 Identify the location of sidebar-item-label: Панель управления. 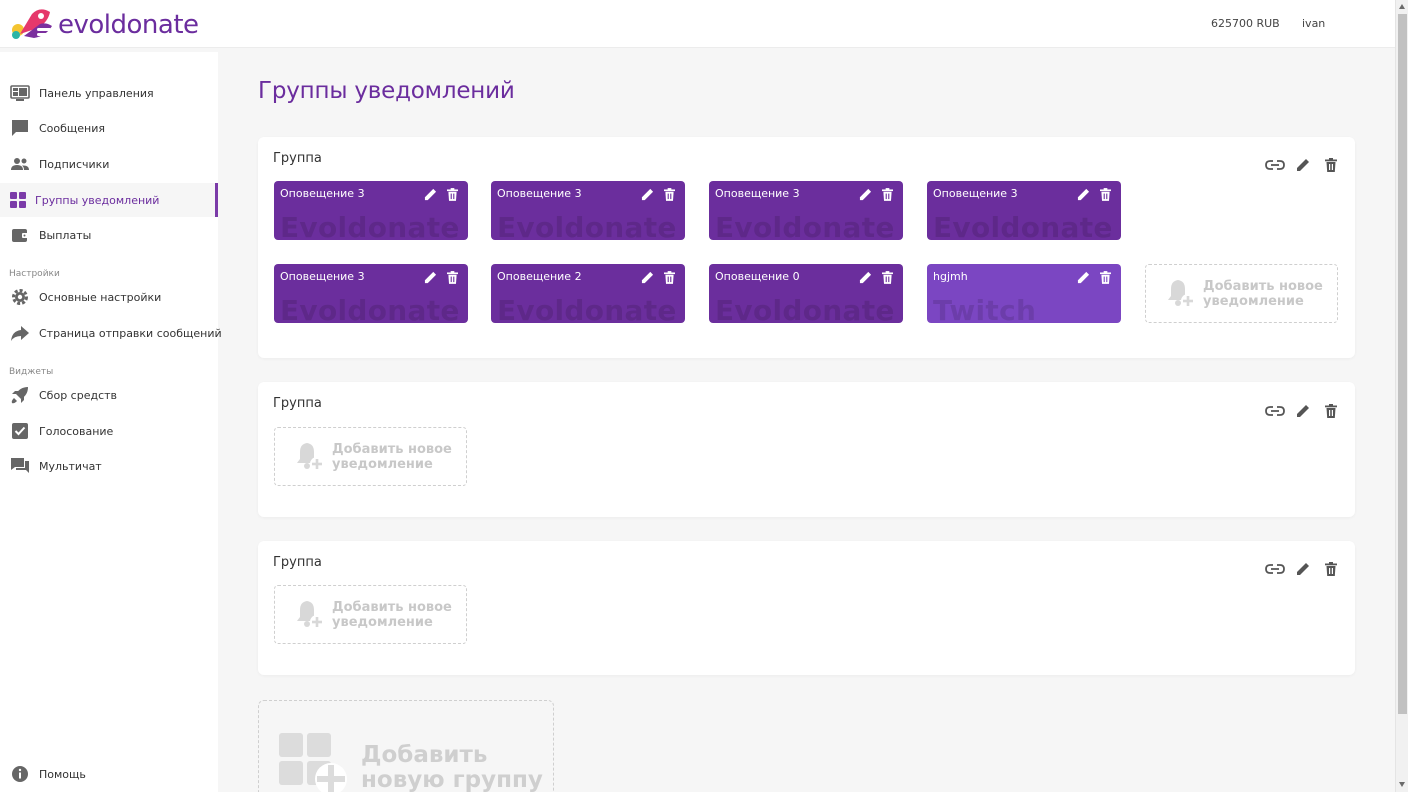
(96, 93).